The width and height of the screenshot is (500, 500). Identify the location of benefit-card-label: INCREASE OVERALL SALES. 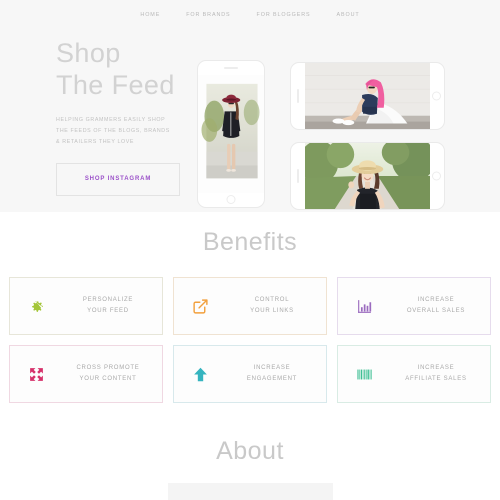
(436, 305).